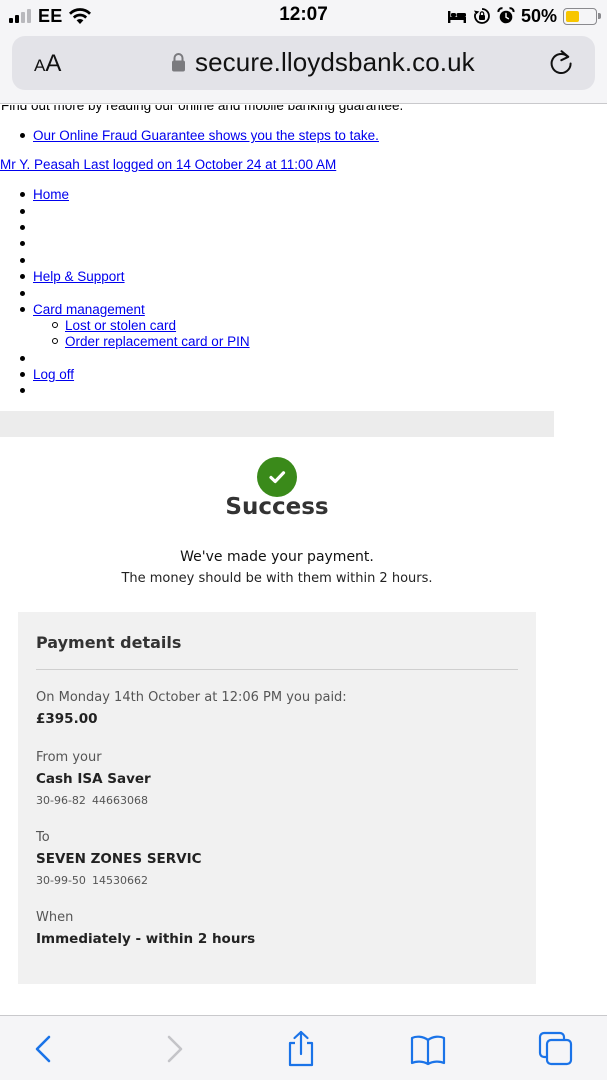 This screenshot has height=1080, width=607. I want to click on from-sort-code: 30-96-82, so click(61, 800).